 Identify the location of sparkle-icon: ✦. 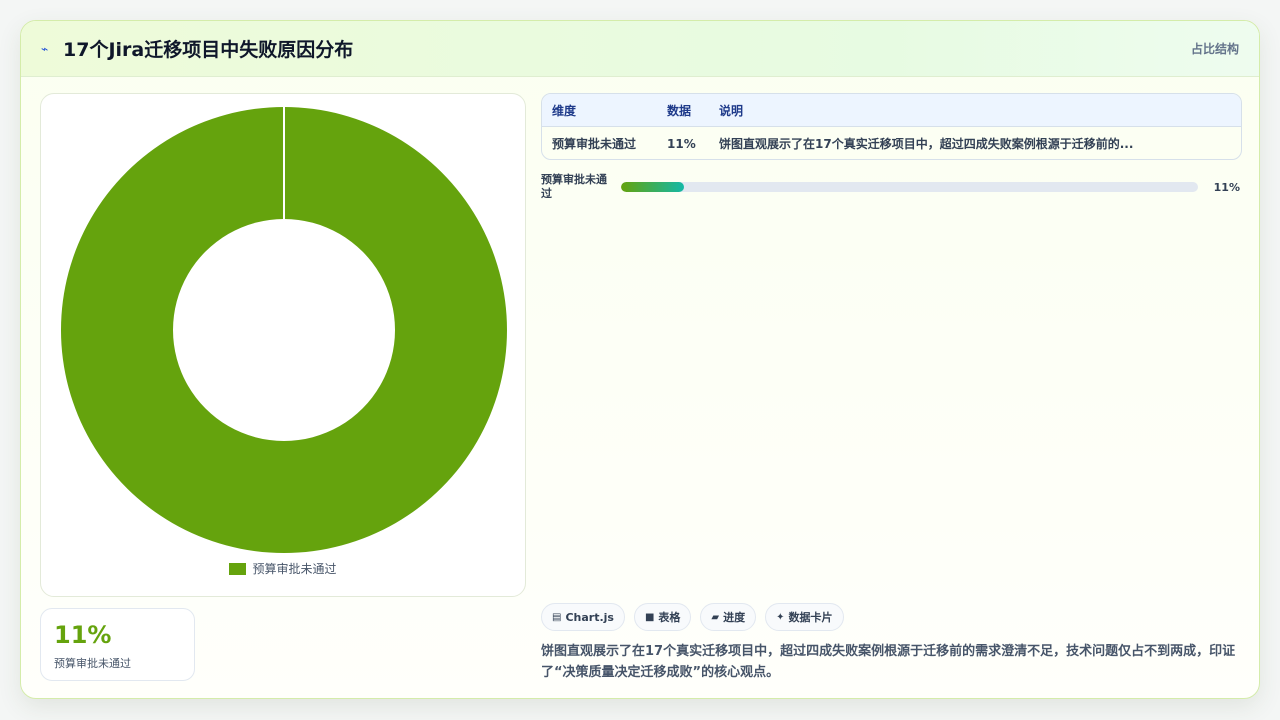
(780, 617).